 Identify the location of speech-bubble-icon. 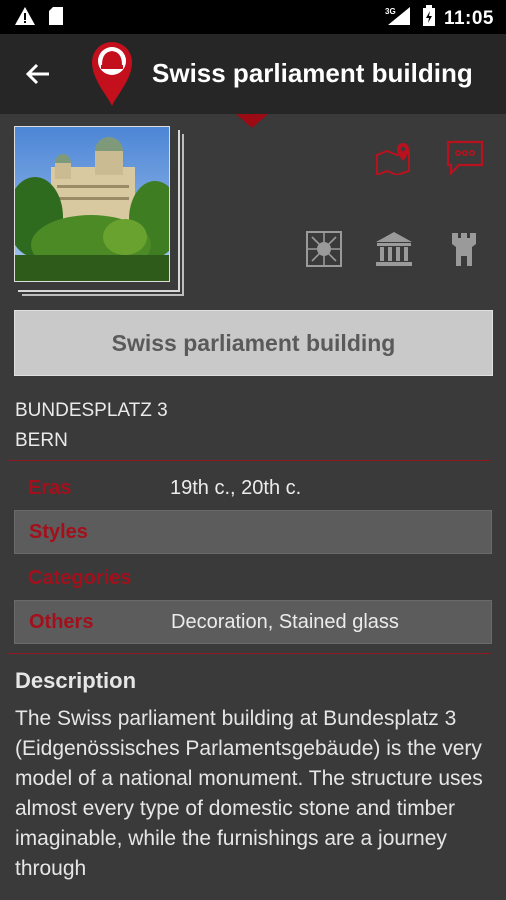
(465, 158).